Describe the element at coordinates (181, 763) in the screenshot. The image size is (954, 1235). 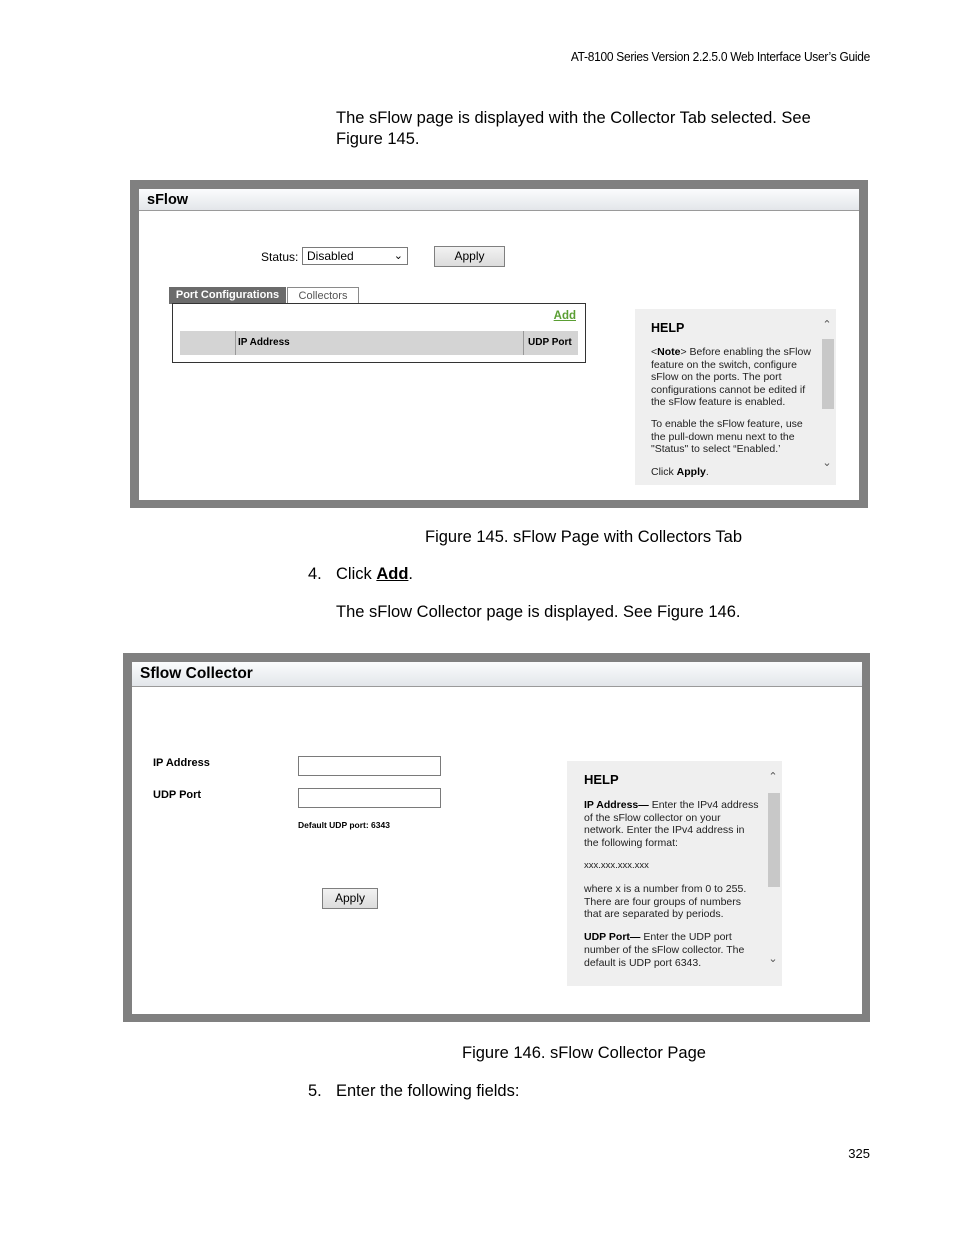
I see `ip-address-label: IP Address` at that location.